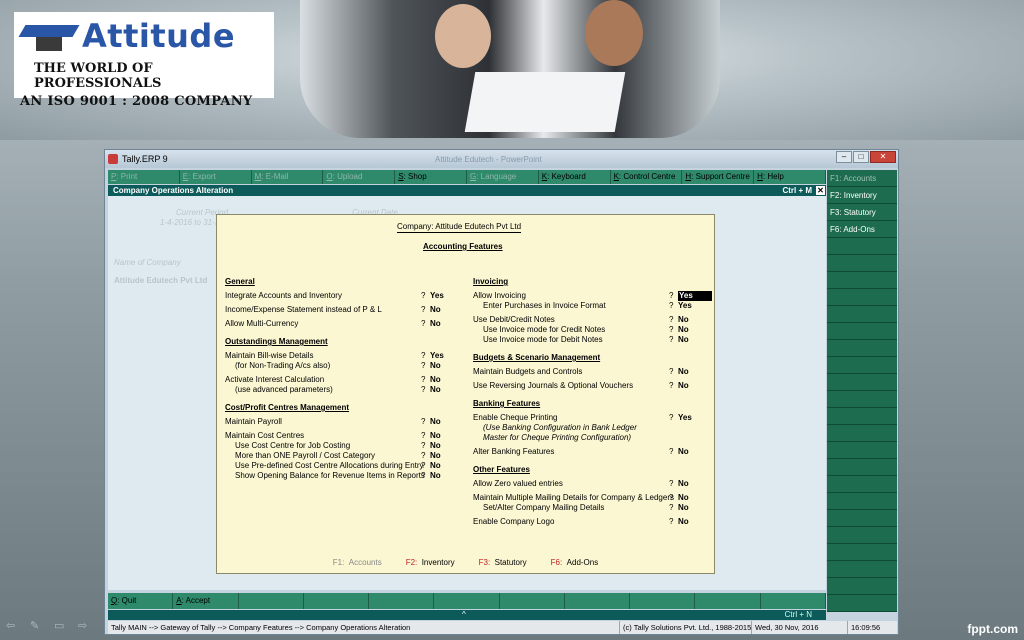 This screenshot has height=640, width=1024. What do you see at coordinates (866, 627) in the screenshot?
I see `status-time: 16:09:56` at bounding box center [866, 627].